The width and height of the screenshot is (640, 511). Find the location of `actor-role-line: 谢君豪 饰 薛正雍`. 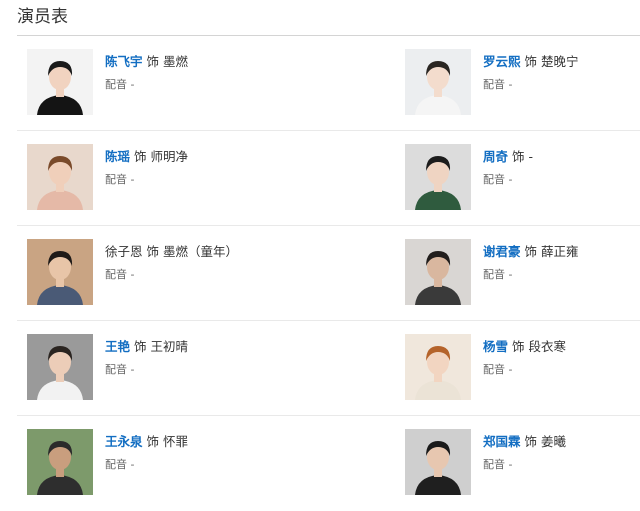

actor-role-line: 谢君豪 饰 薛正雍 is located at coordinates (530, 250).